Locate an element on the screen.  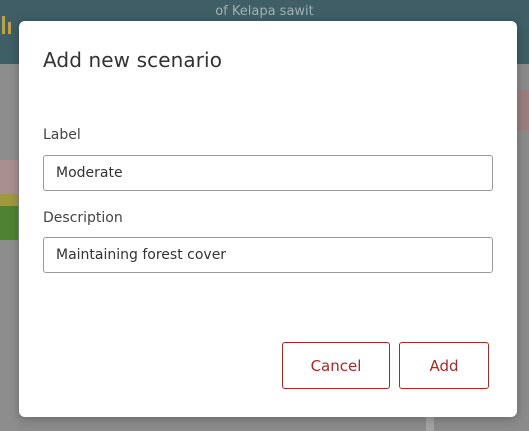
add-button: Add is located at coordinates (444, 365).